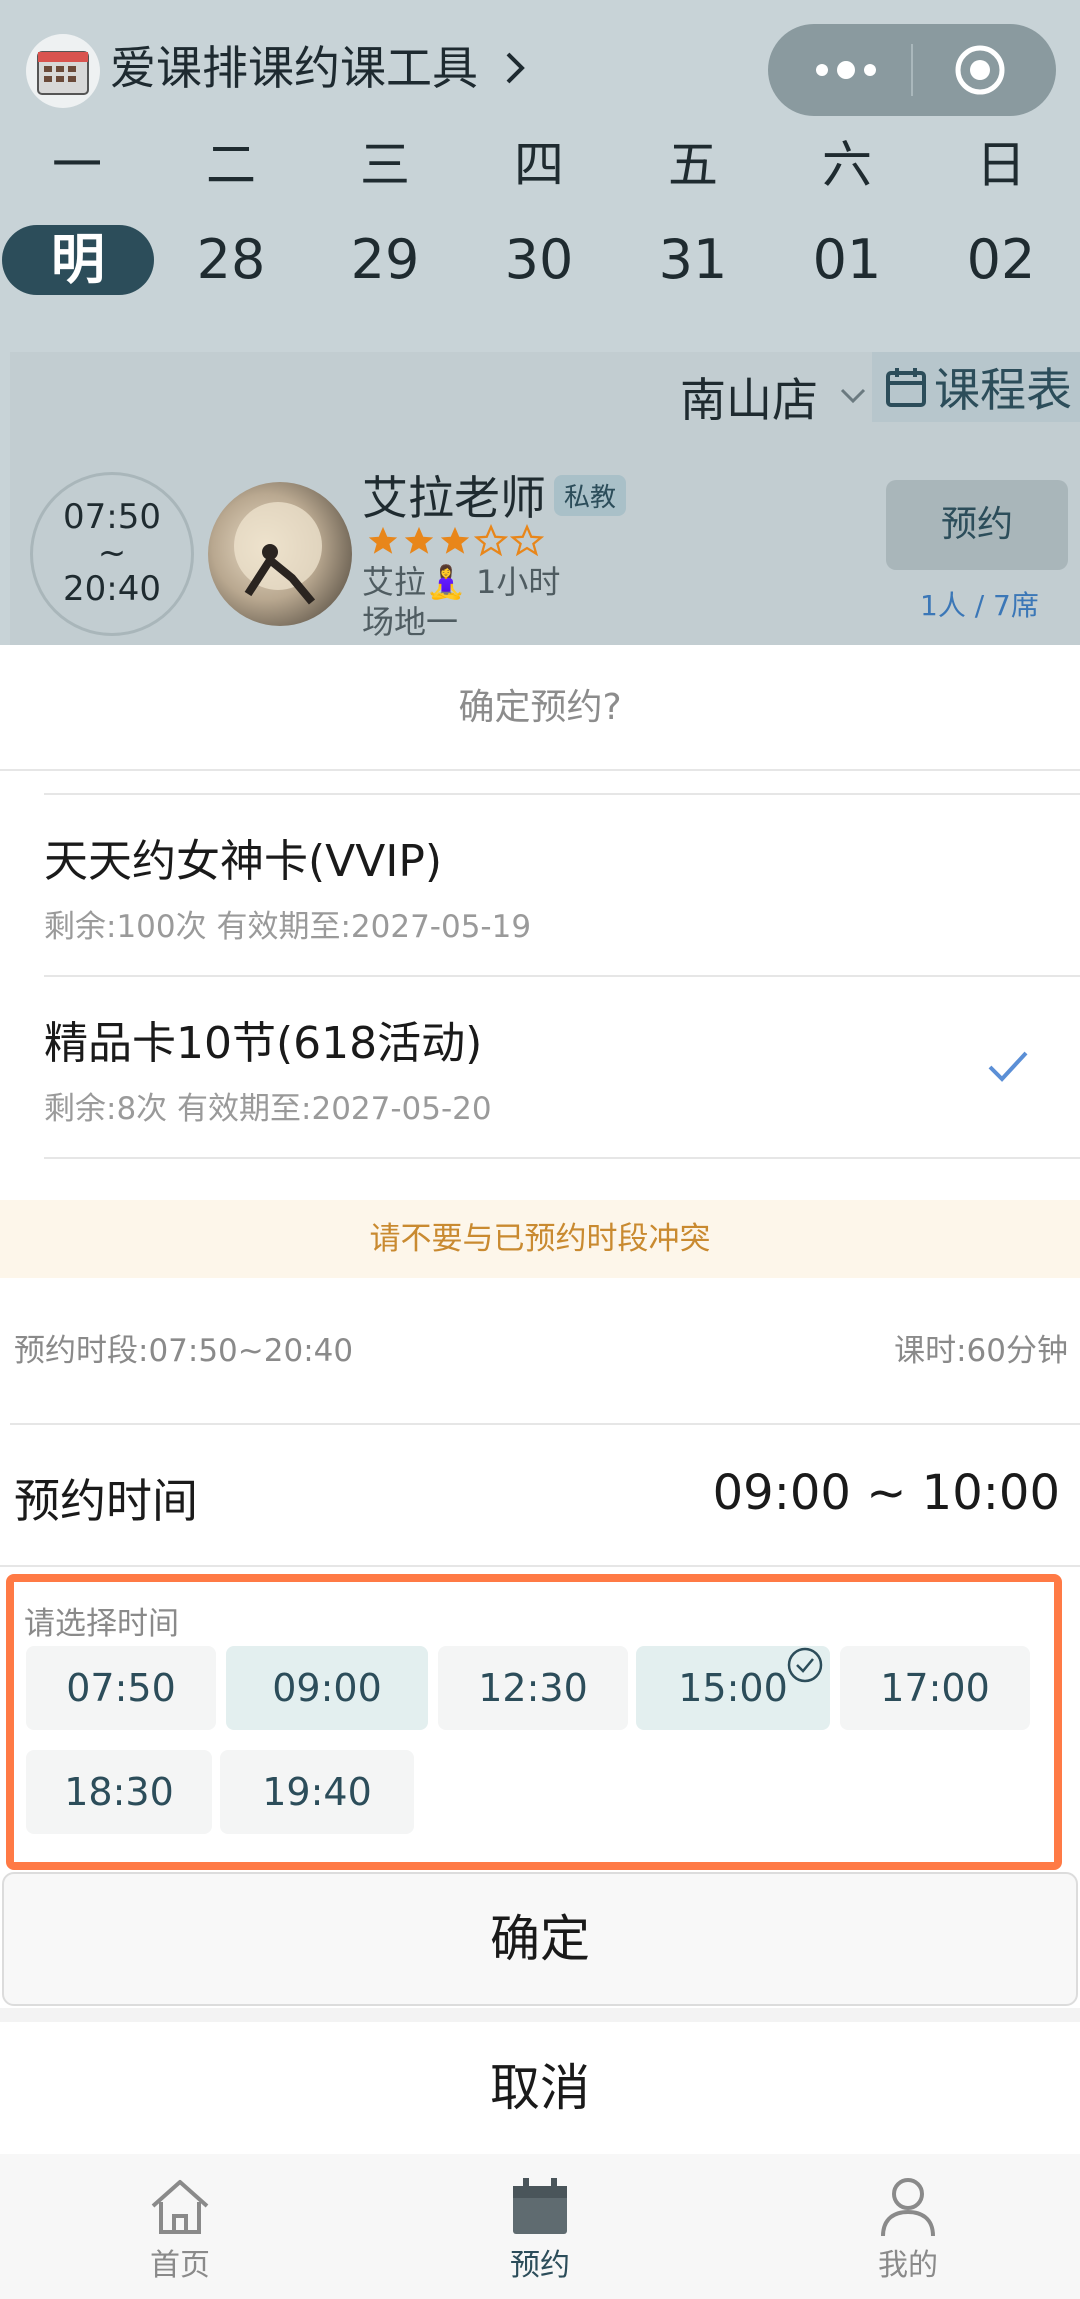  I want to click on time-slot: 17:00, so click(935, 1688).